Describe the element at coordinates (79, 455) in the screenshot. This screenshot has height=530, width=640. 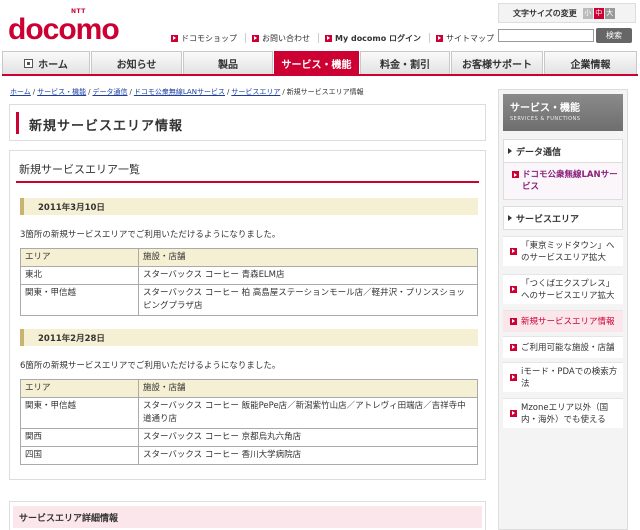
I see `area-cell: 四国` at that location.